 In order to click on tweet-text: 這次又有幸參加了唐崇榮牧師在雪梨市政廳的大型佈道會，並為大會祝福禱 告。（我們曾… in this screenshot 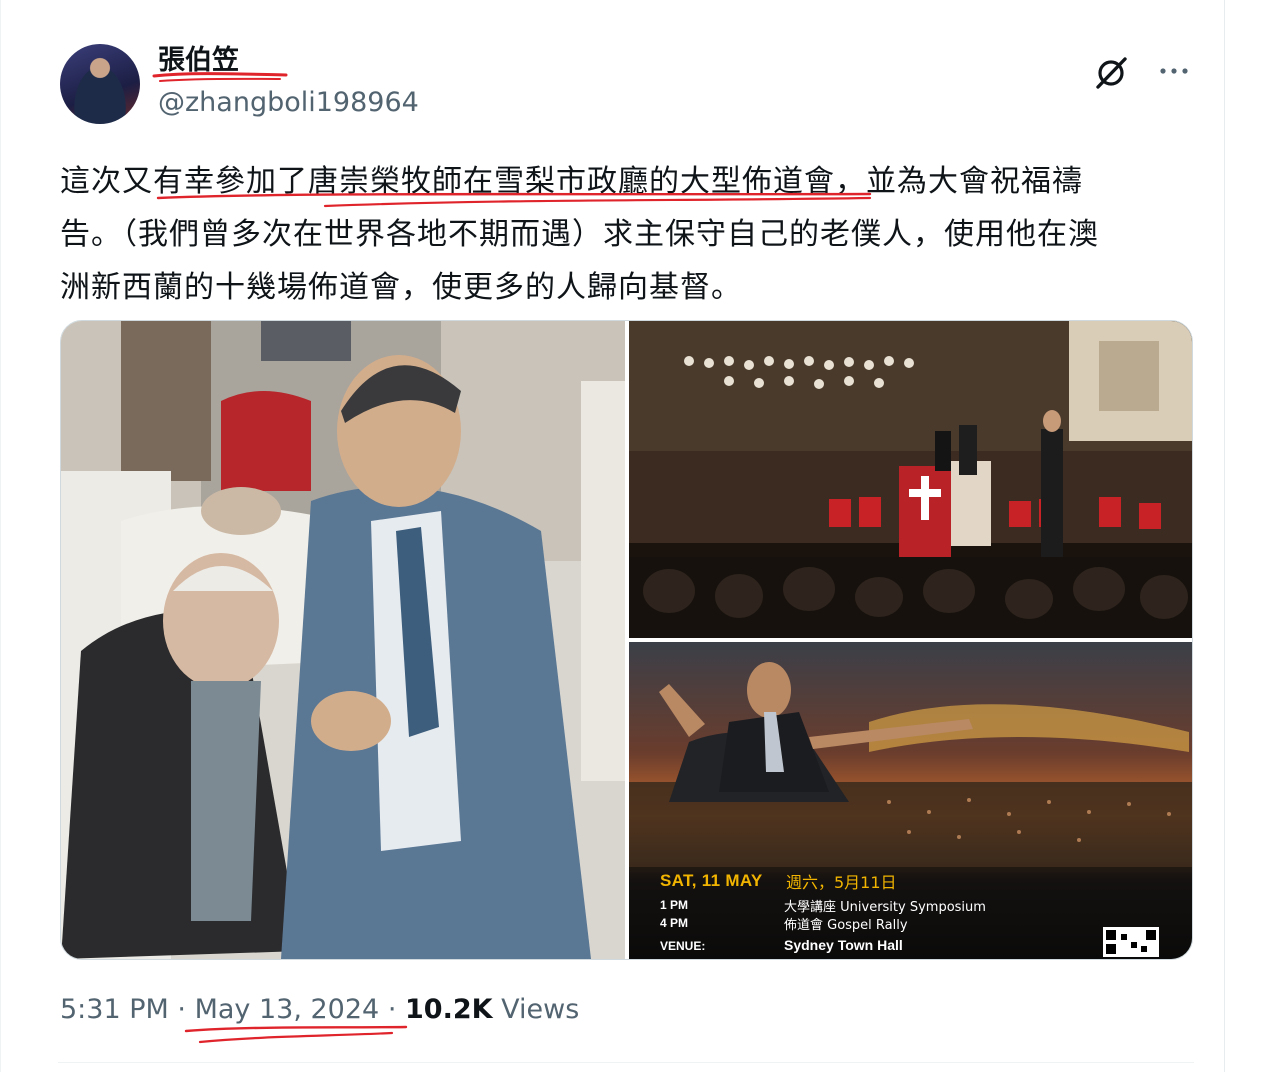, I will do `click(620, 234)`.